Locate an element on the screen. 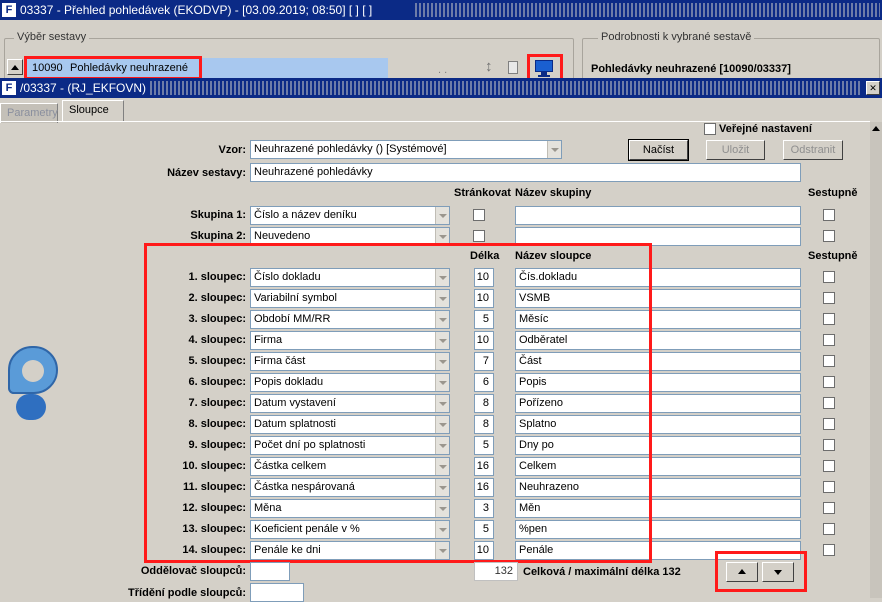  total-length-label: Celková / maximální délka 132 is located at coordinates (602, 572).